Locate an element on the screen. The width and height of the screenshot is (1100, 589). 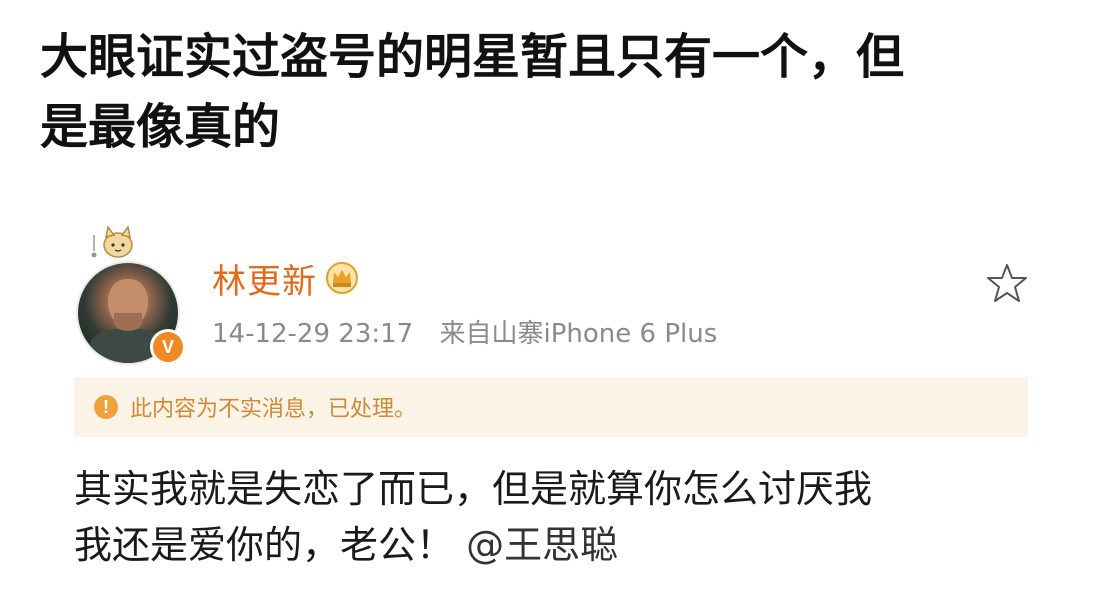
post-source: 来自山寨iPhone 6 Plus is located at coordinates (578, 334).